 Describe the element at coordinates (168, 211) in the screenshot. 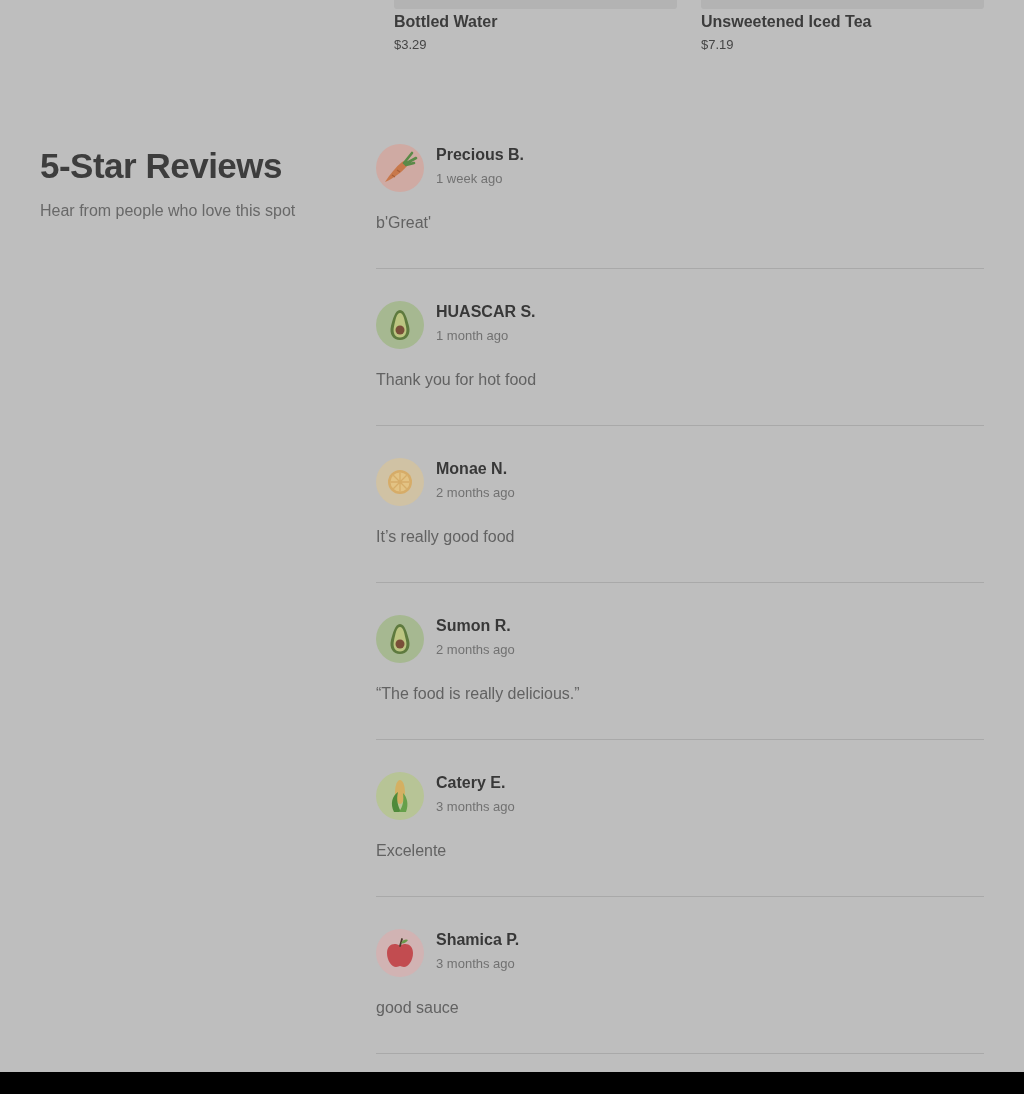

I see `section-subtitle: Hear from people who love this spot` at that location.